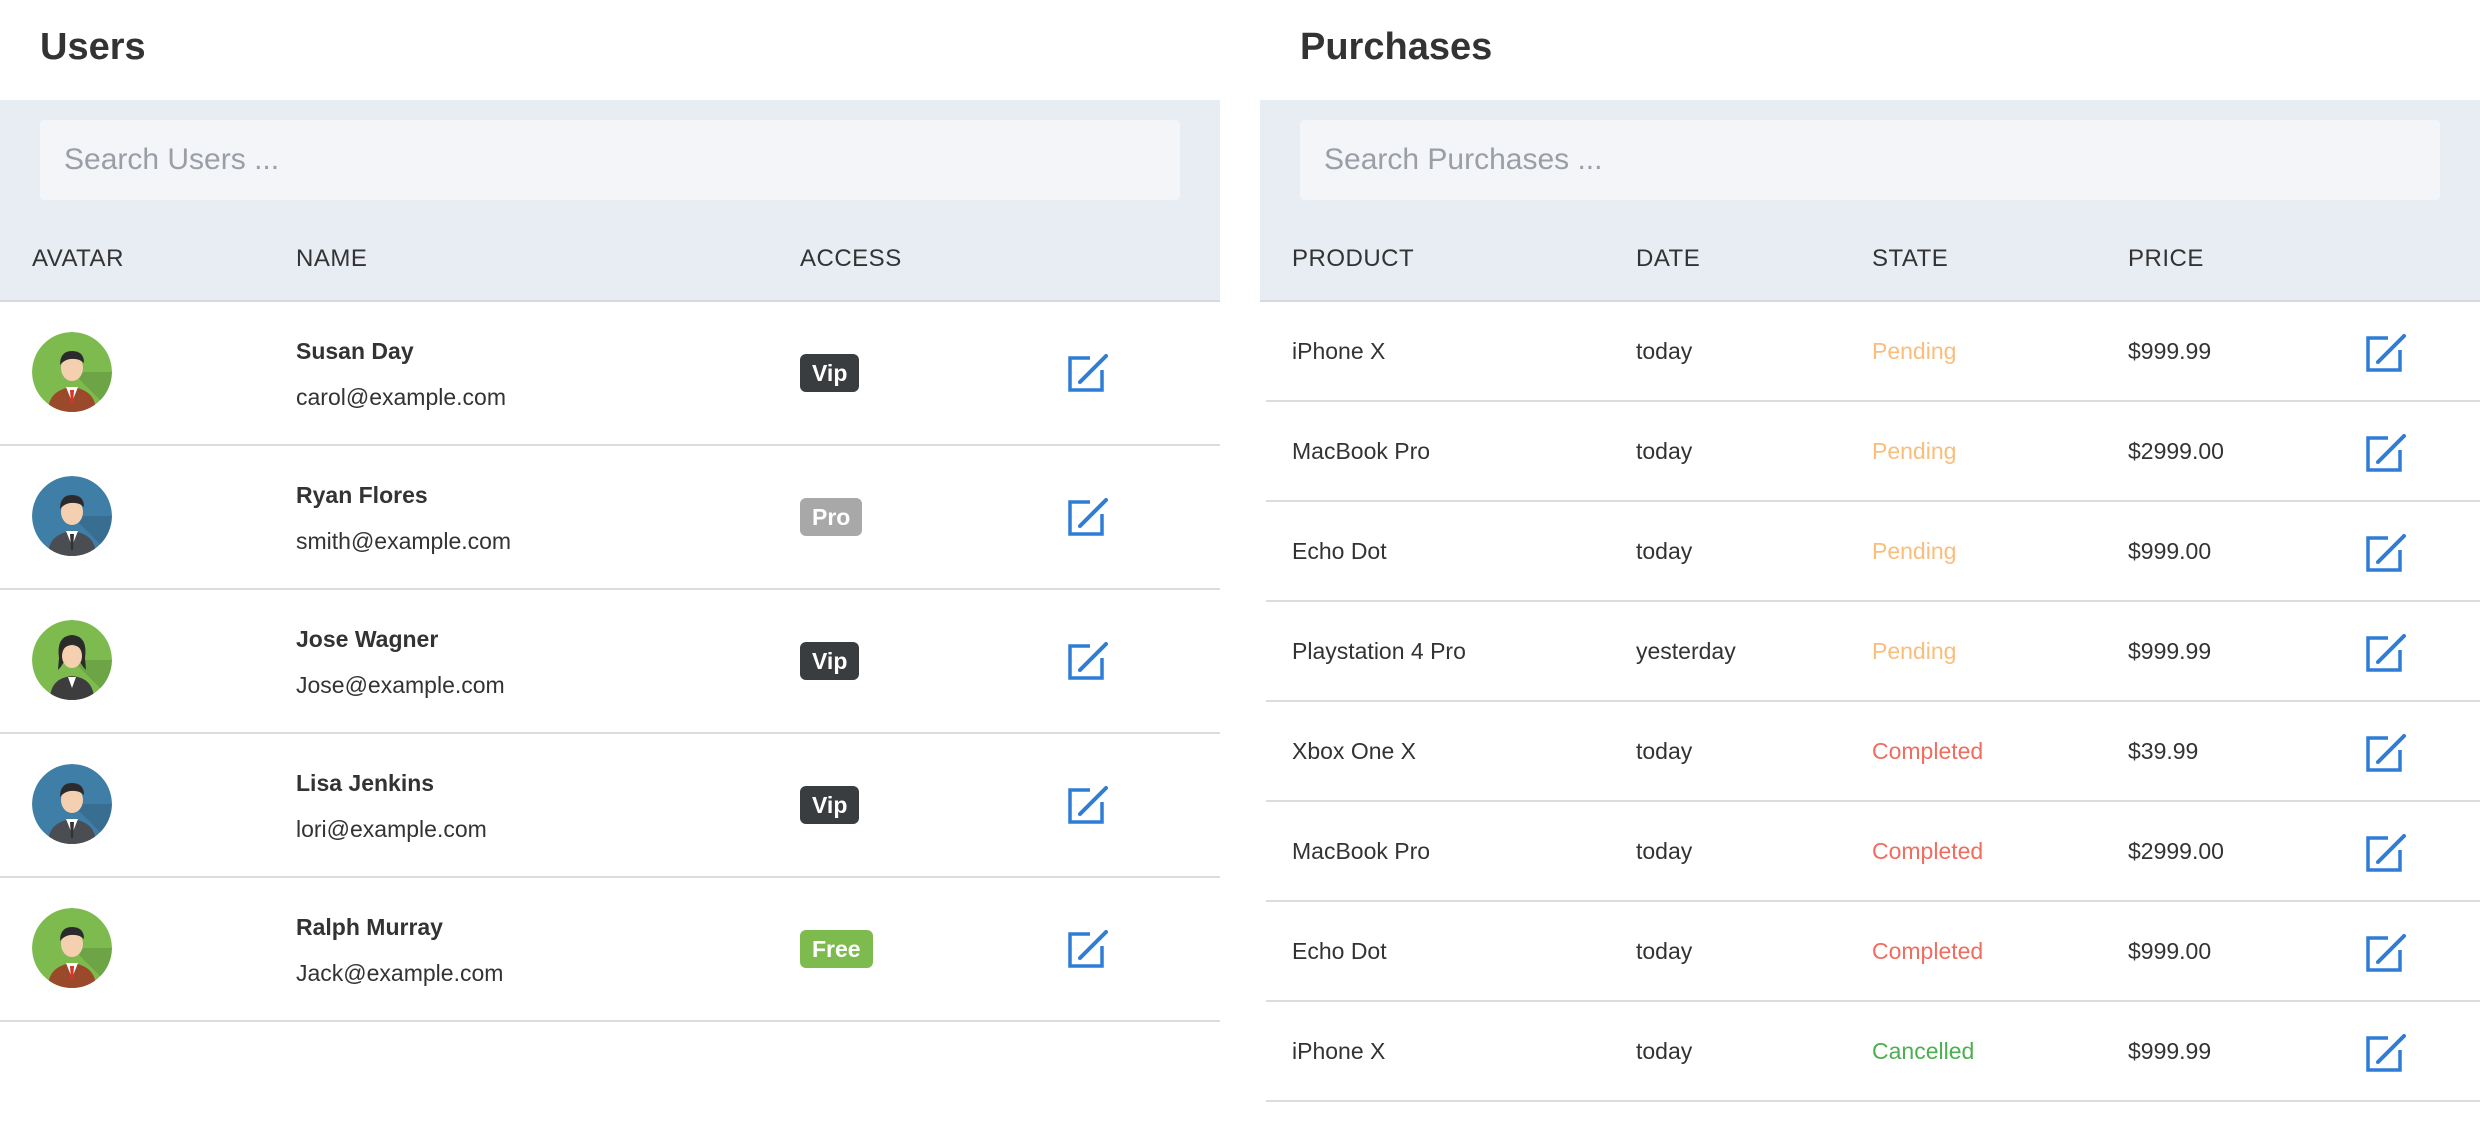 This screenshot has width=2480, height=1140. I want to click on cell-state: Cancelled, so click(1923, 1051).